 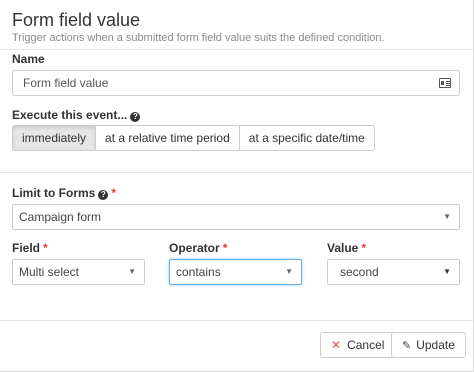 I want to click on execute-option-immediately: immediately, so click(x=54, y=138).